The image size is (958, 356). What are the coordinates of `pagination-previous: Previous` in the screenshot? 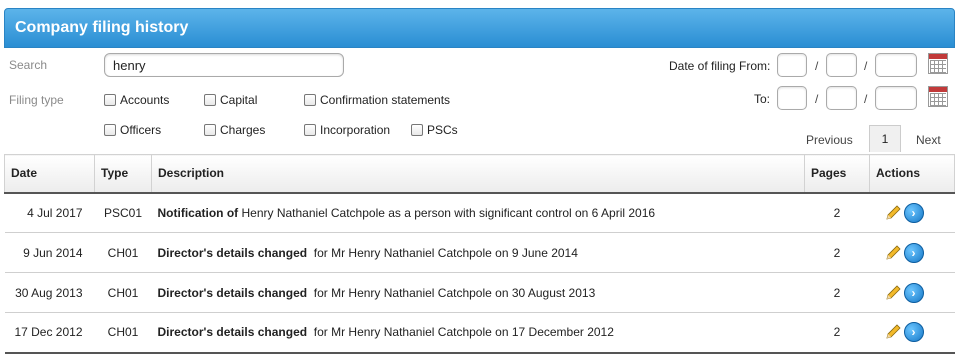 It's located at (829, 140).